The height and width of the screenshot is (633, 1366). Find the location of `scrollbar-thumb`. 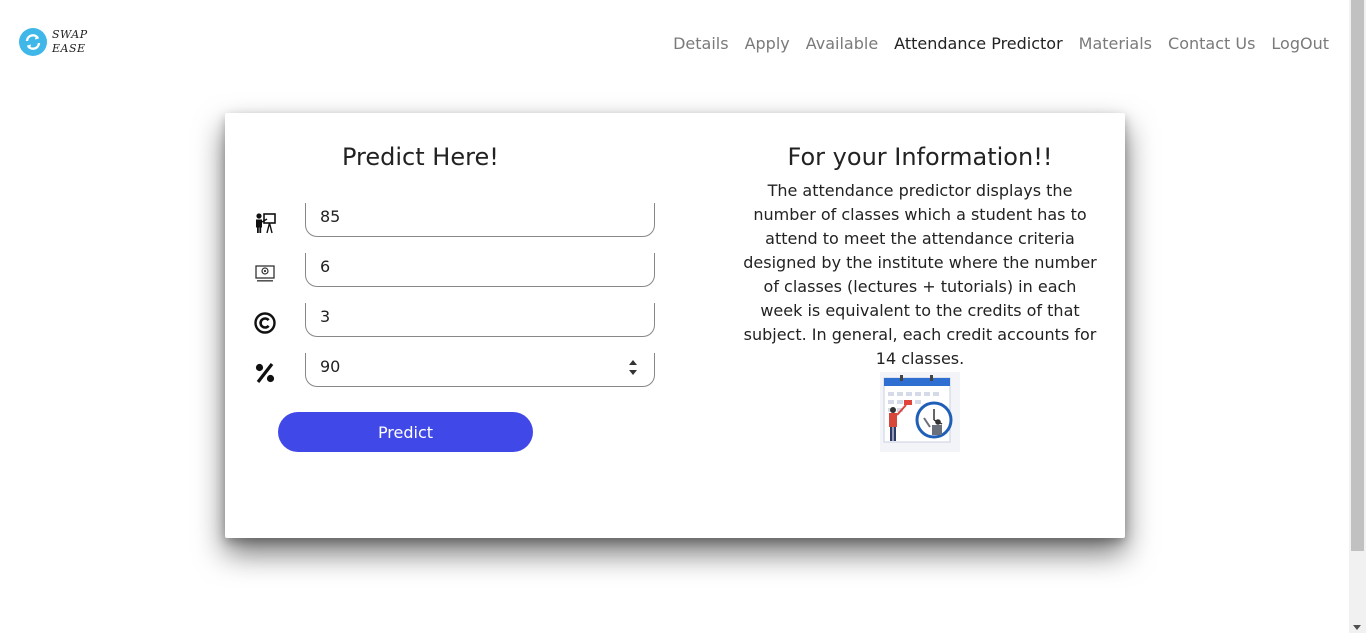

scrollbar-thumb is located at coordinates (1357, 275).